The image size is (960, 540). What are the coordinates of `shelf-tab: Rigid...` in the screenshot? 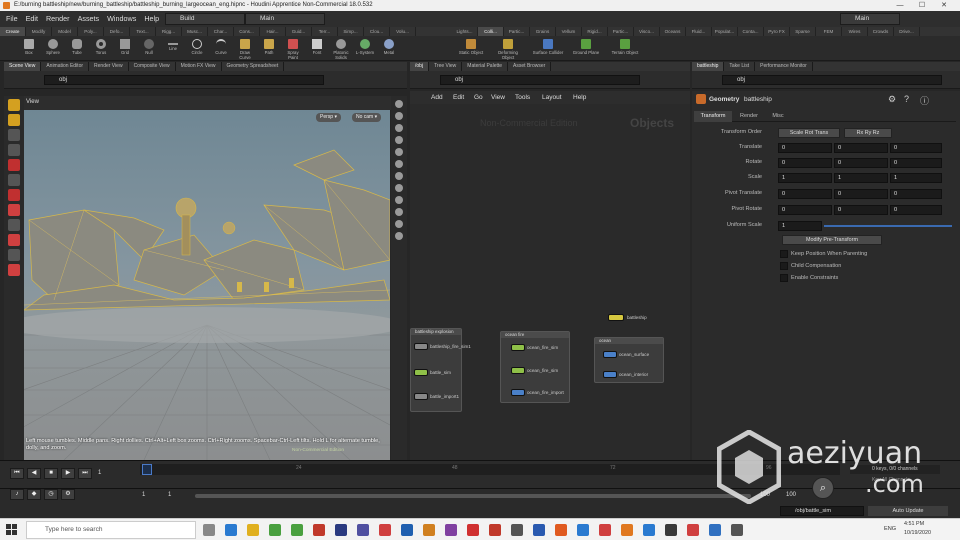 It's located at (595, 31).